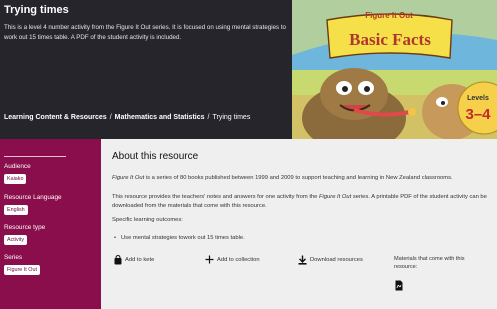  What do you see at coordinates (35, 156) in the screenshot?
I see `sidebar-divider` at bounding box center [35, 156].